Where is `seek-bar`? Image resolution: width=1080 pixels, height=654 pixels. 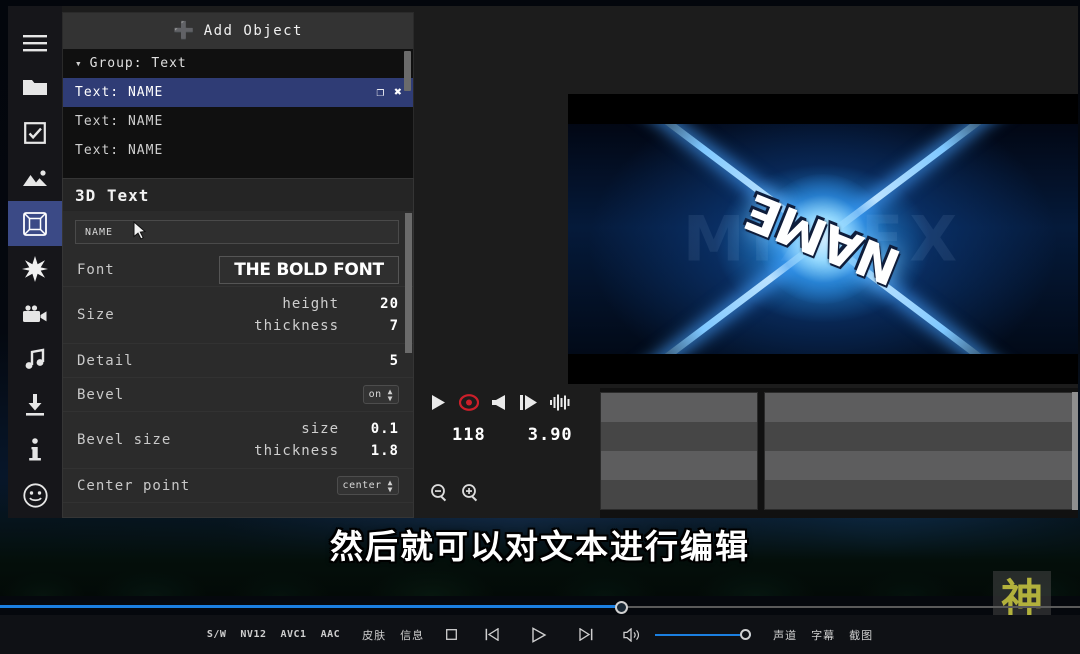
seek-bar is located at coordinates (540, 608).